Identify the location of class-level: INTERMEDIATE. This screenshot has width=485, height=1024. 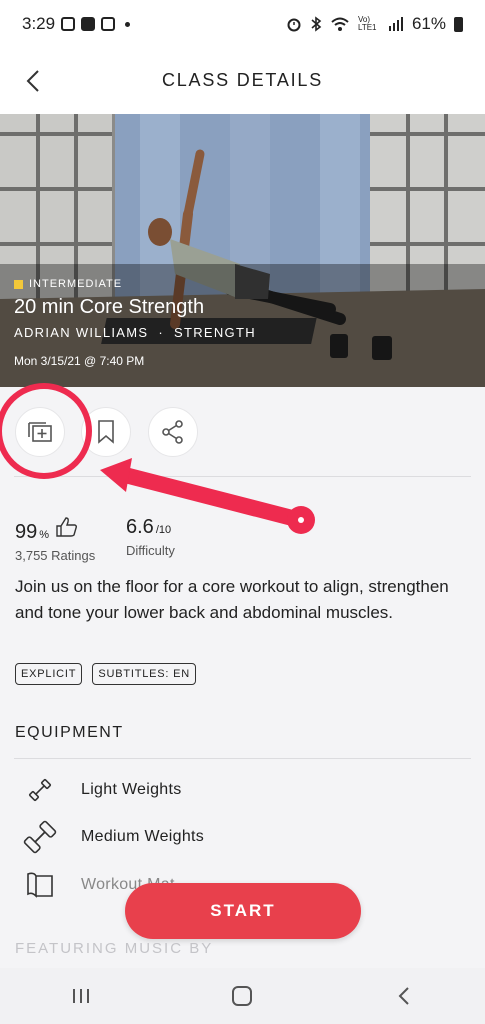
(135, 284).